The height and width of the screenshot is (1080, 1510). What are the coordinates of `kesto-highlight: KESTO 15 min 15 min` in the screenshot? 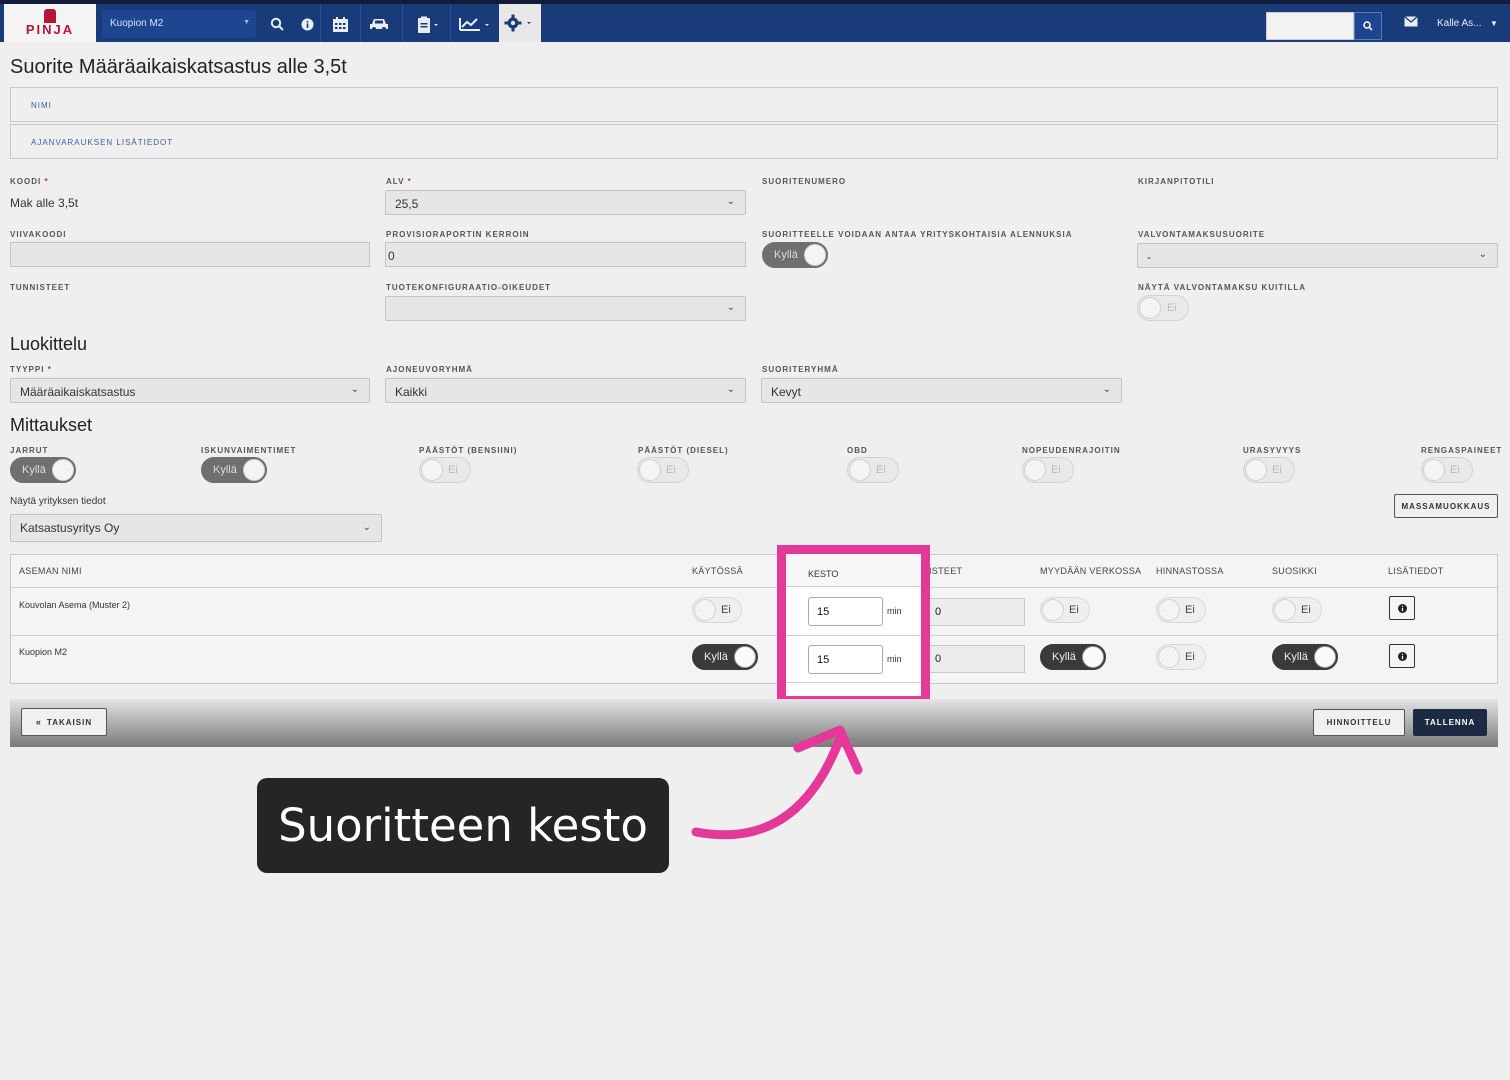 It's located at (853, 625).